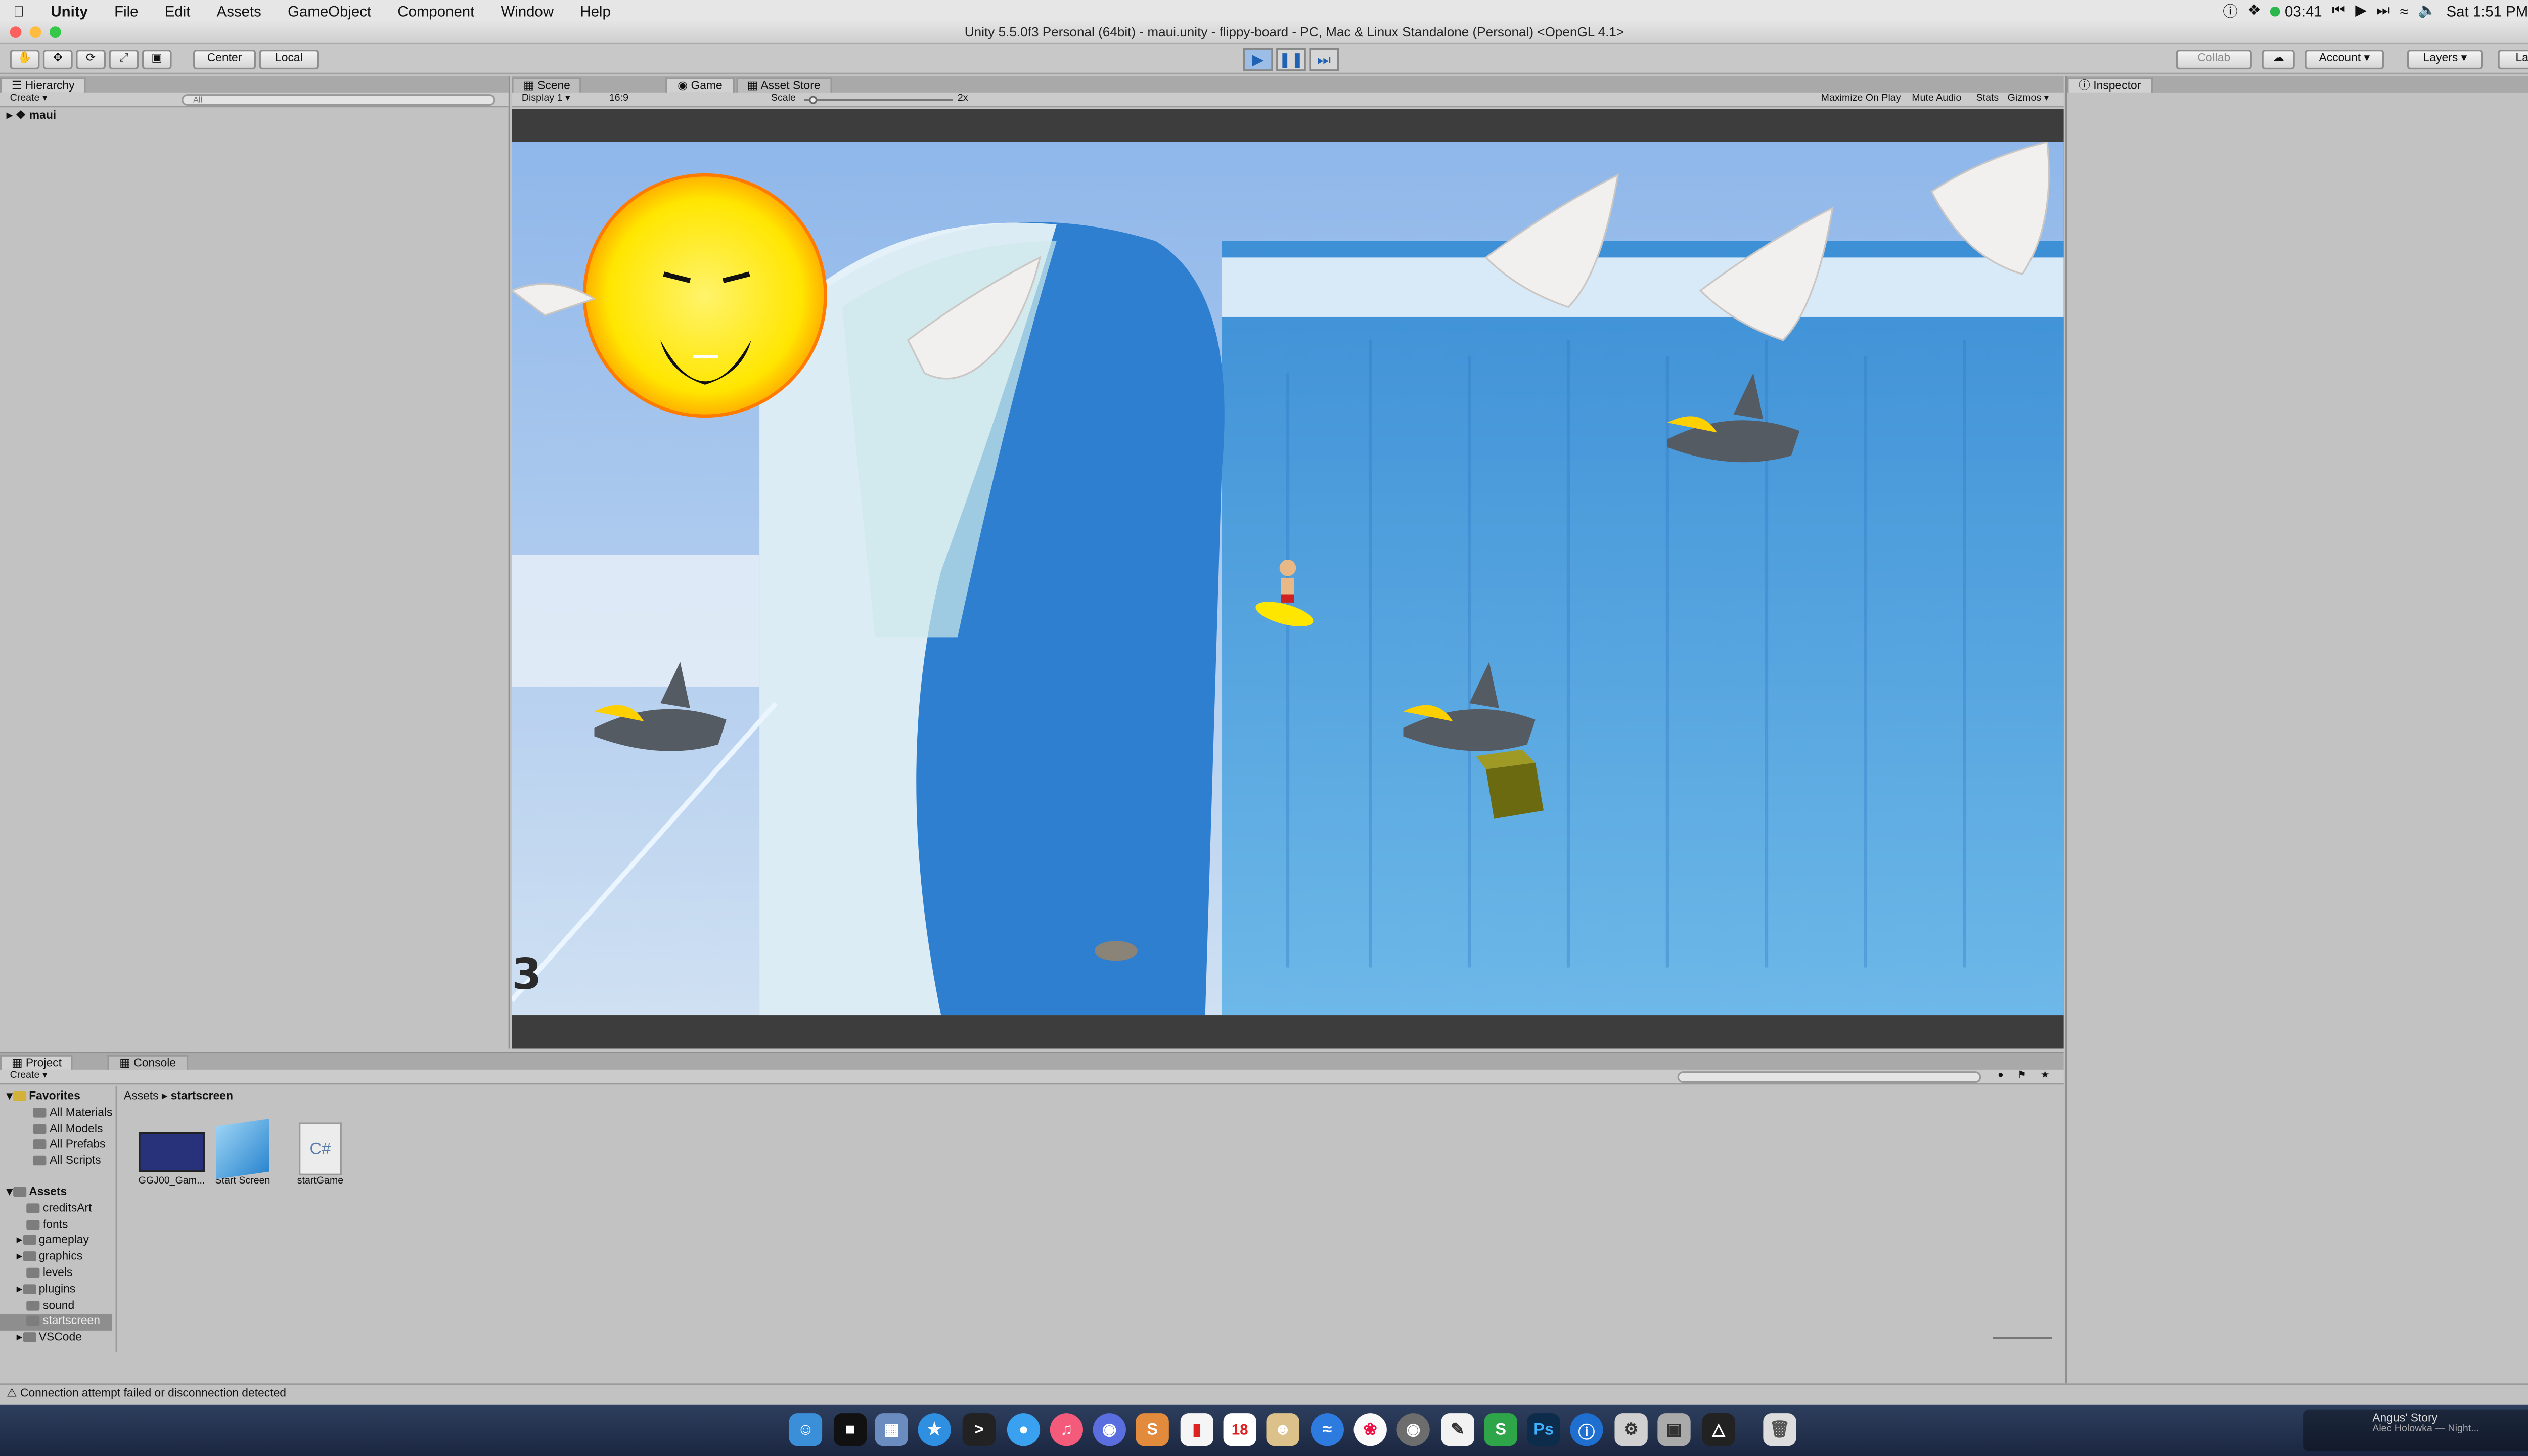 This screenshot has height=1456, width=2528. What do you see at coordinates (225, 59) in the screenshot?
I see `pivot-center-button: Center` at bounding box center [225, 59].